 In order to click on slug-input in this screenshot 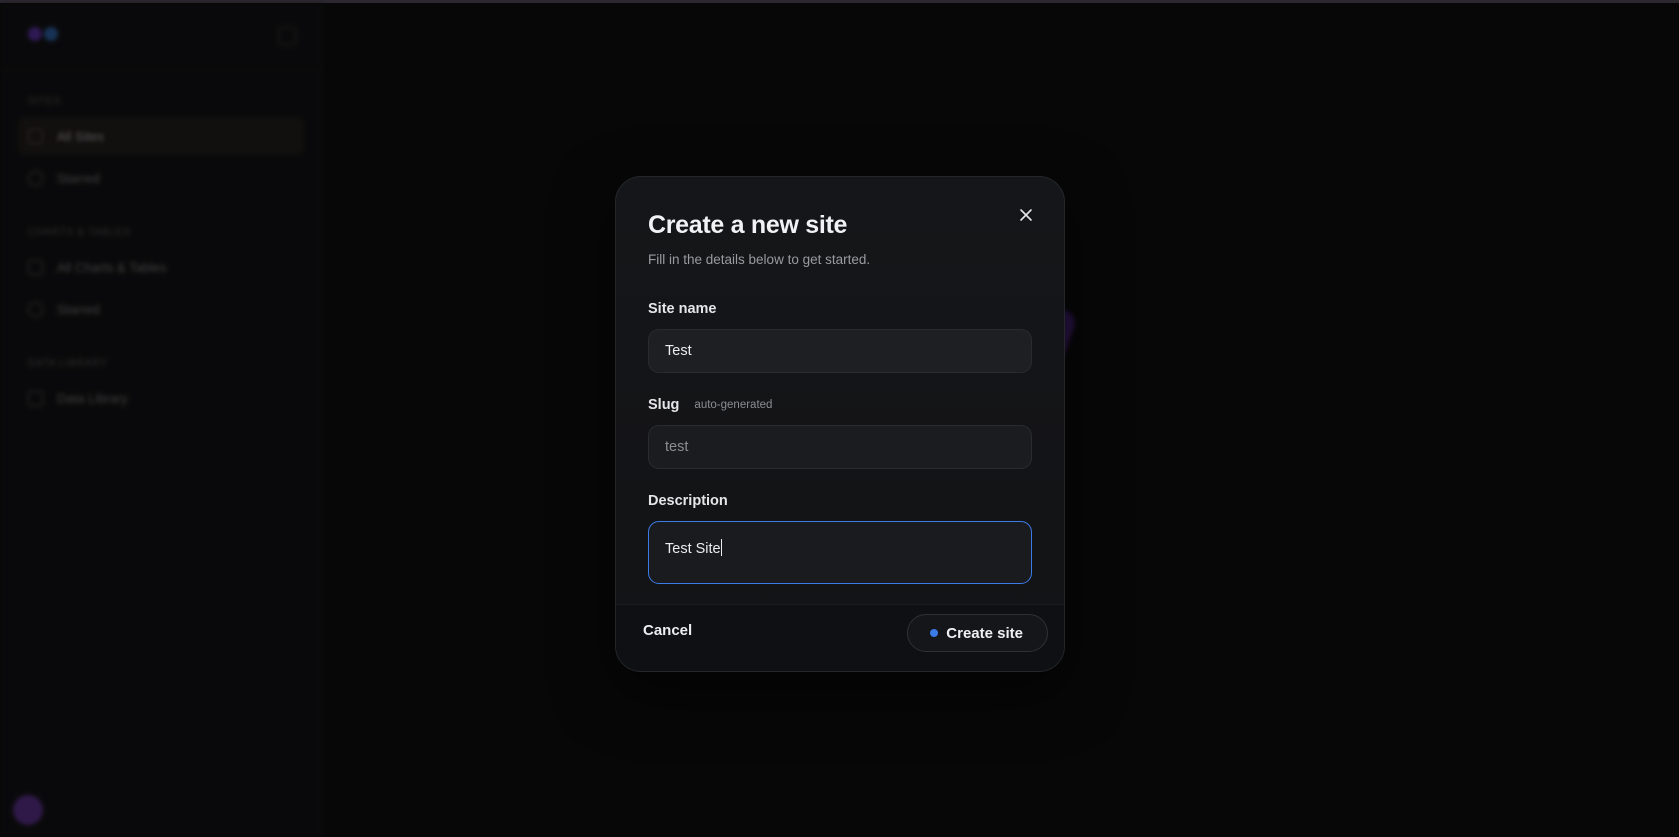, I will do `click(840, 447)`.